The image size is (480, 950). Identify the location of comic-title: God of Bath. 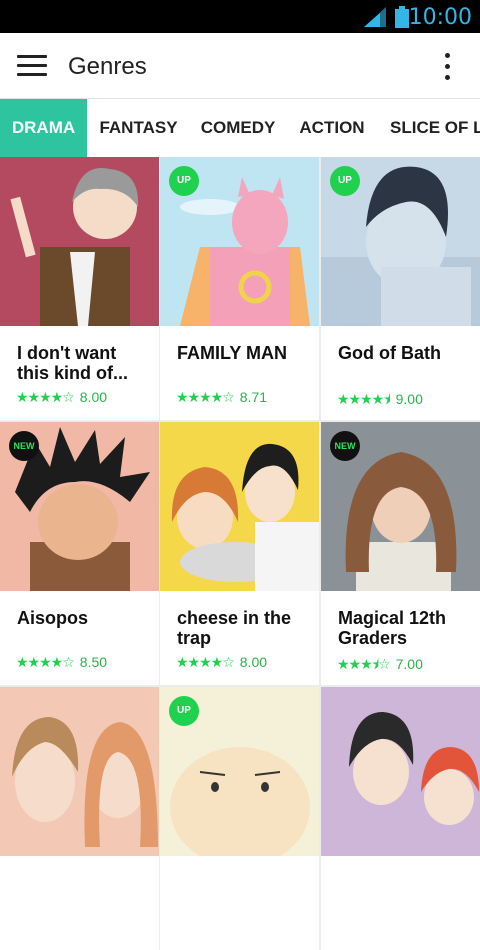
(389, 353).